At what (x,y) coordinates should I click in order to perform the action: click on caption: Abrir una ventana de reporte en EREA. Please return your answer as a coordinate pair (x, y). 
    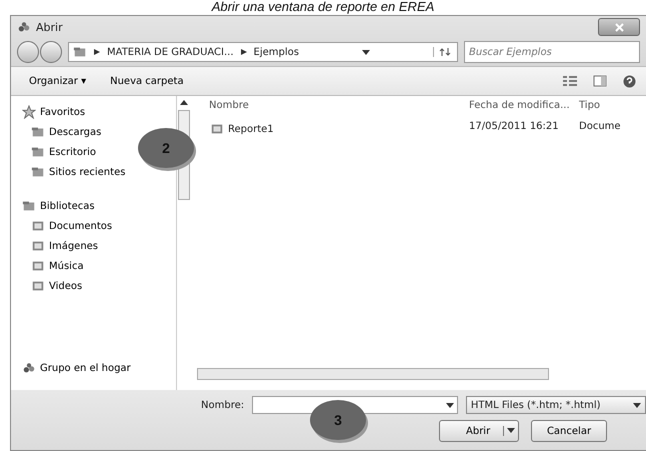
    Looking at the image, I should click on (323, 7).